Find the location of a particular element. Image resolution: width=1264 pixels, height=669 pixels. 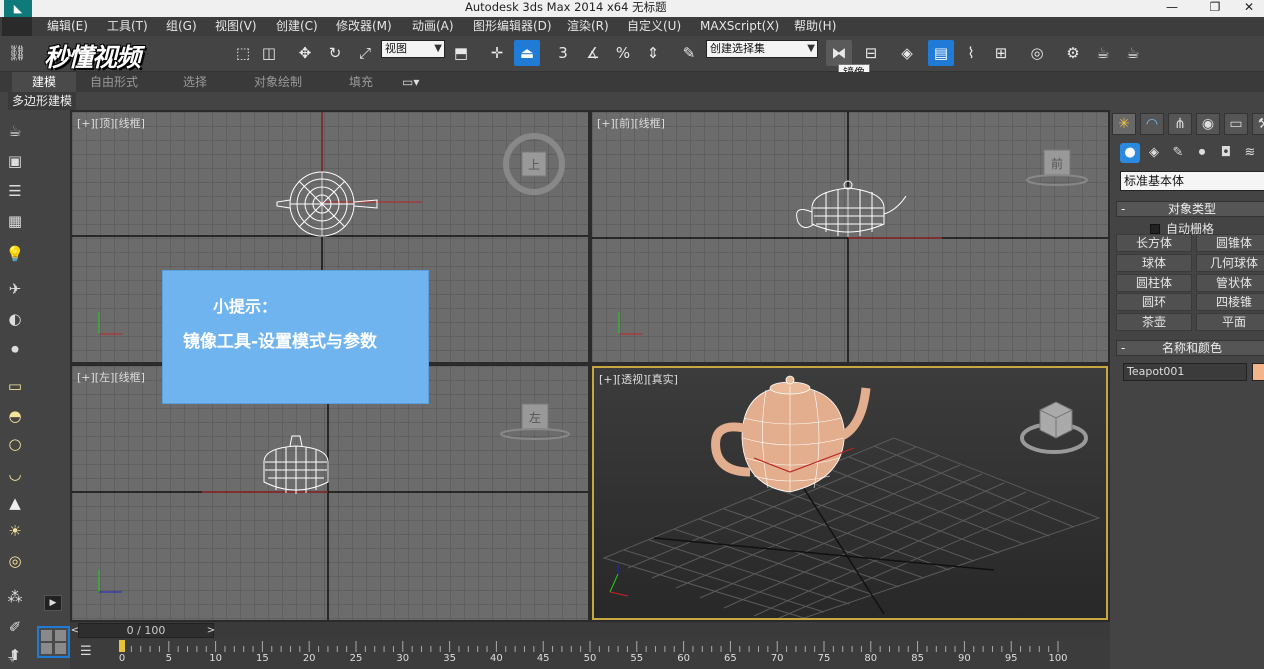

menu-group: 组(G) is located at coordinates (181, 26).